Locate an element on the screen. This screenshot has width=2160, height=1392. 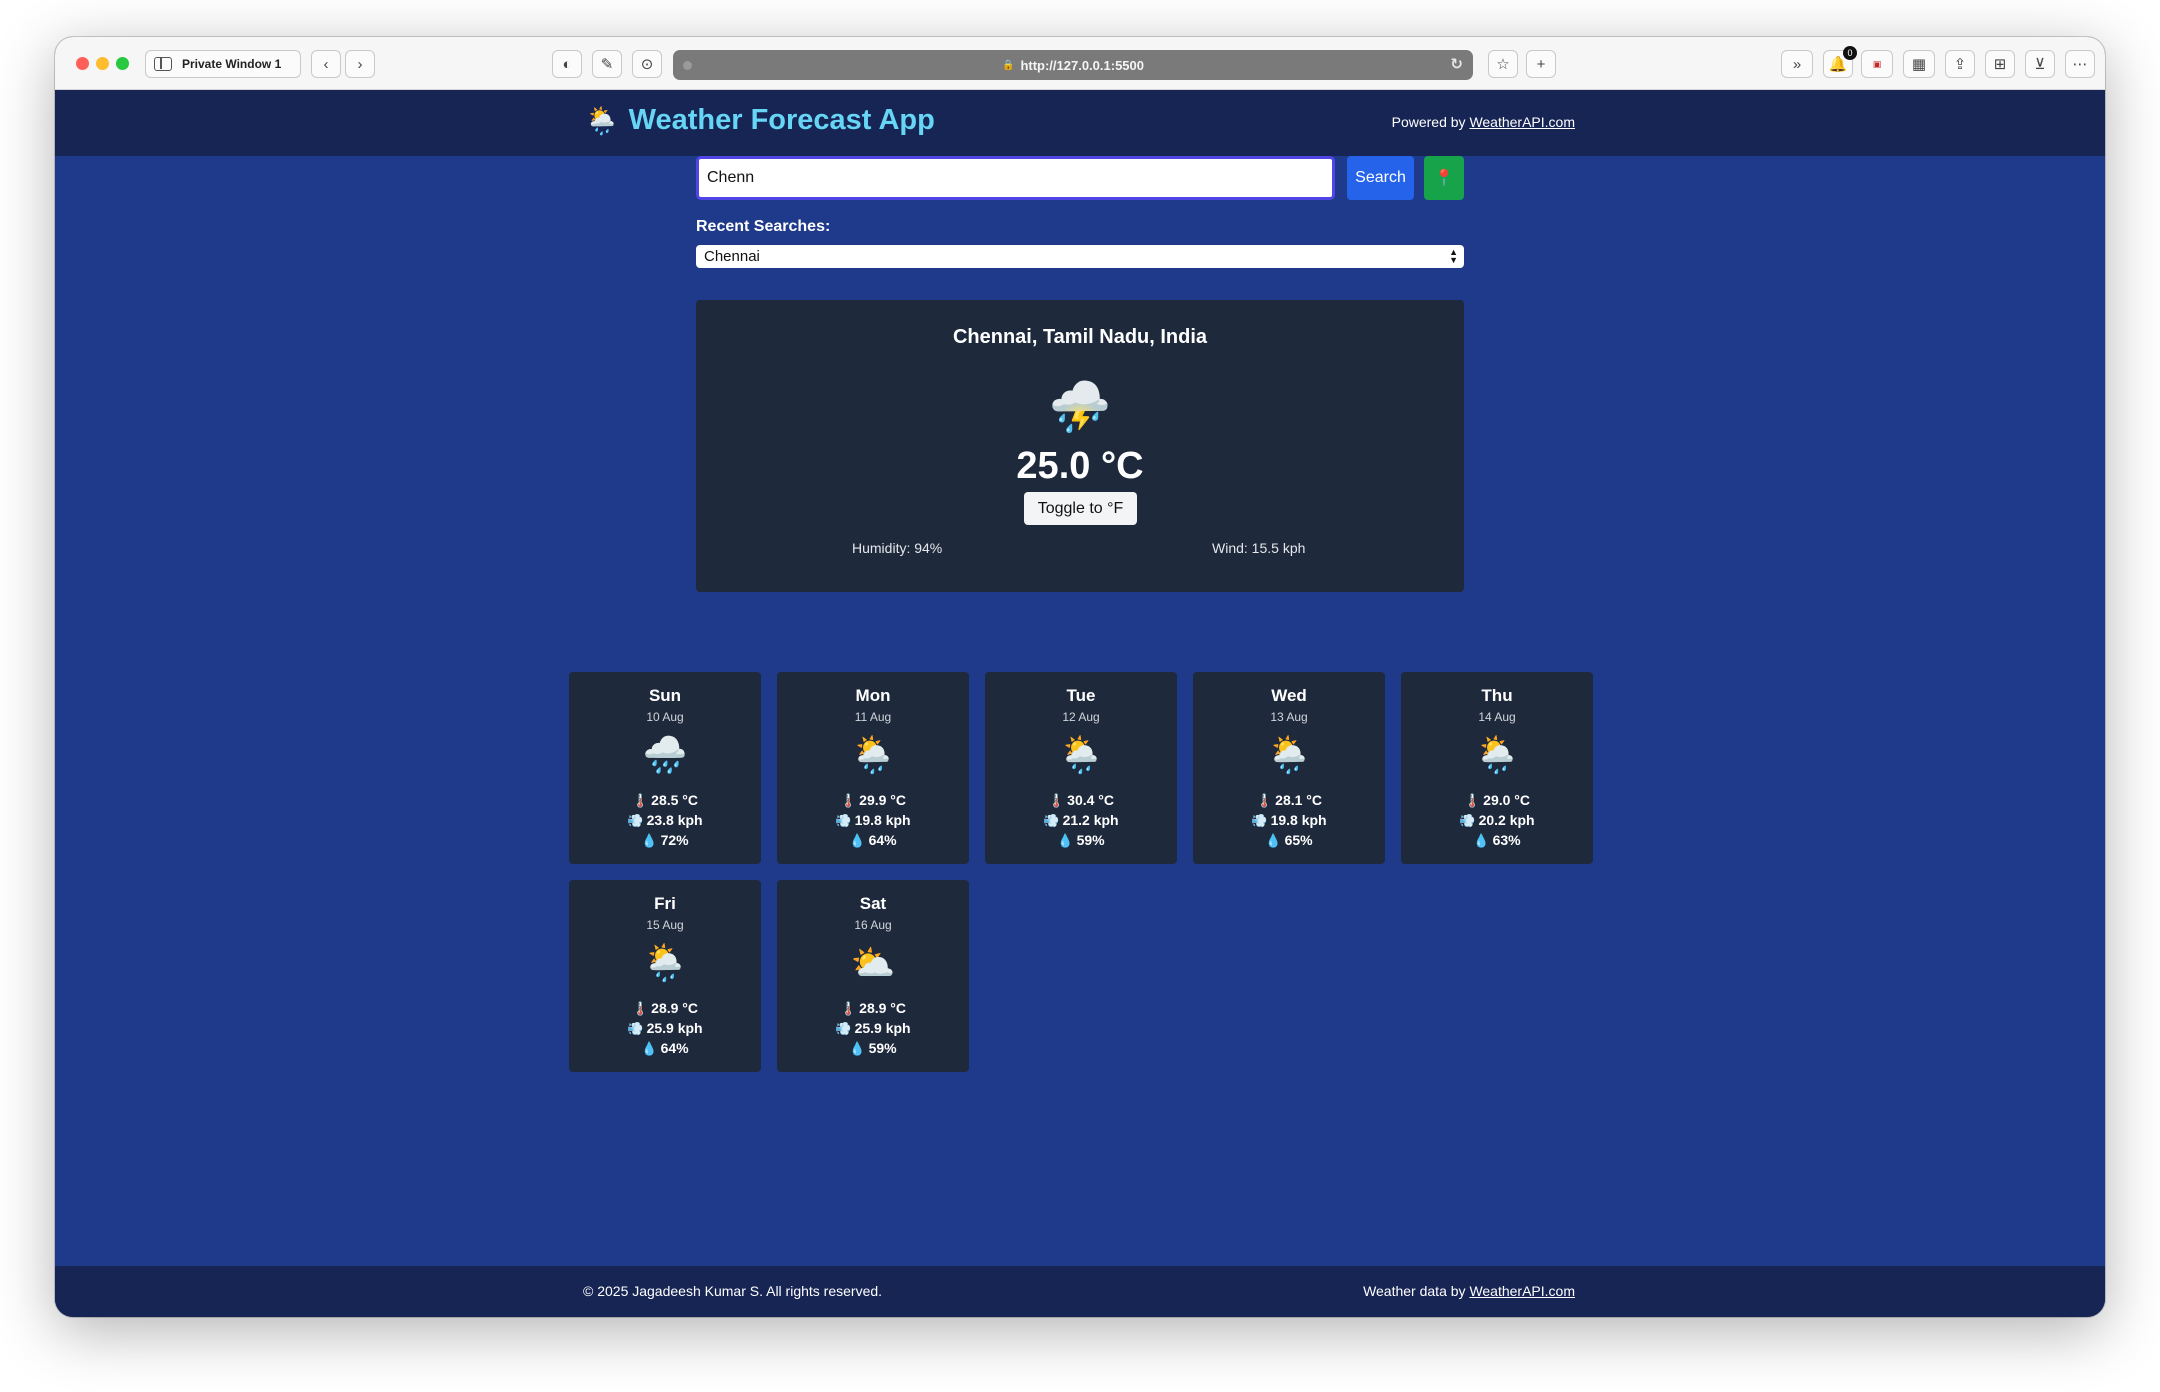
url-text: http://127.0.0.1:5500 is located at coordinates (1082, 65).